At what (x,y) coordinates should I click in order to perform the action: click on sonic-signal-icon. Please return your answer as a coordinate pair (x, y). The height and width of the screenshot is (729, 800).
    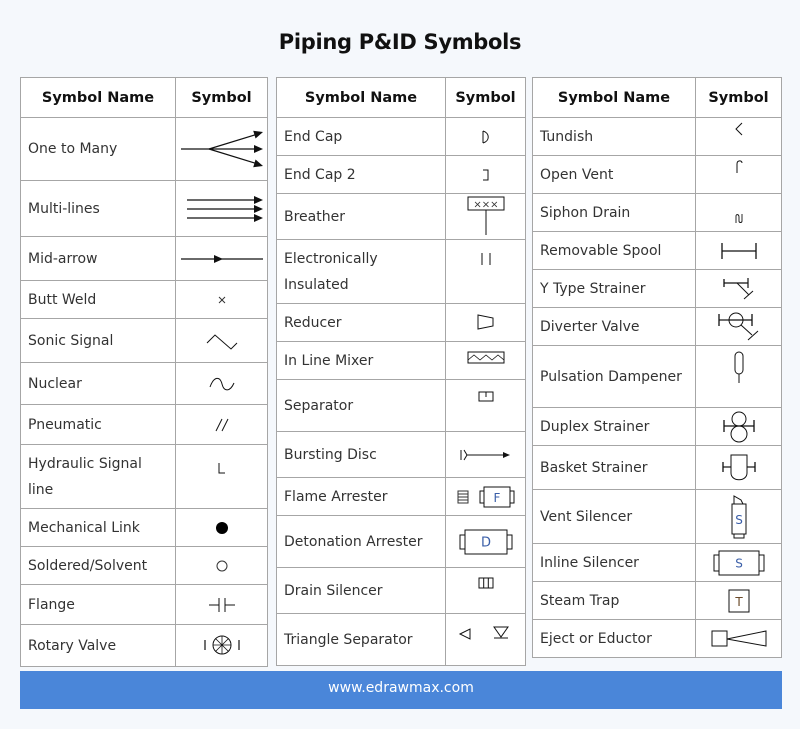
    Looking at the image, I should click on (221, 341).